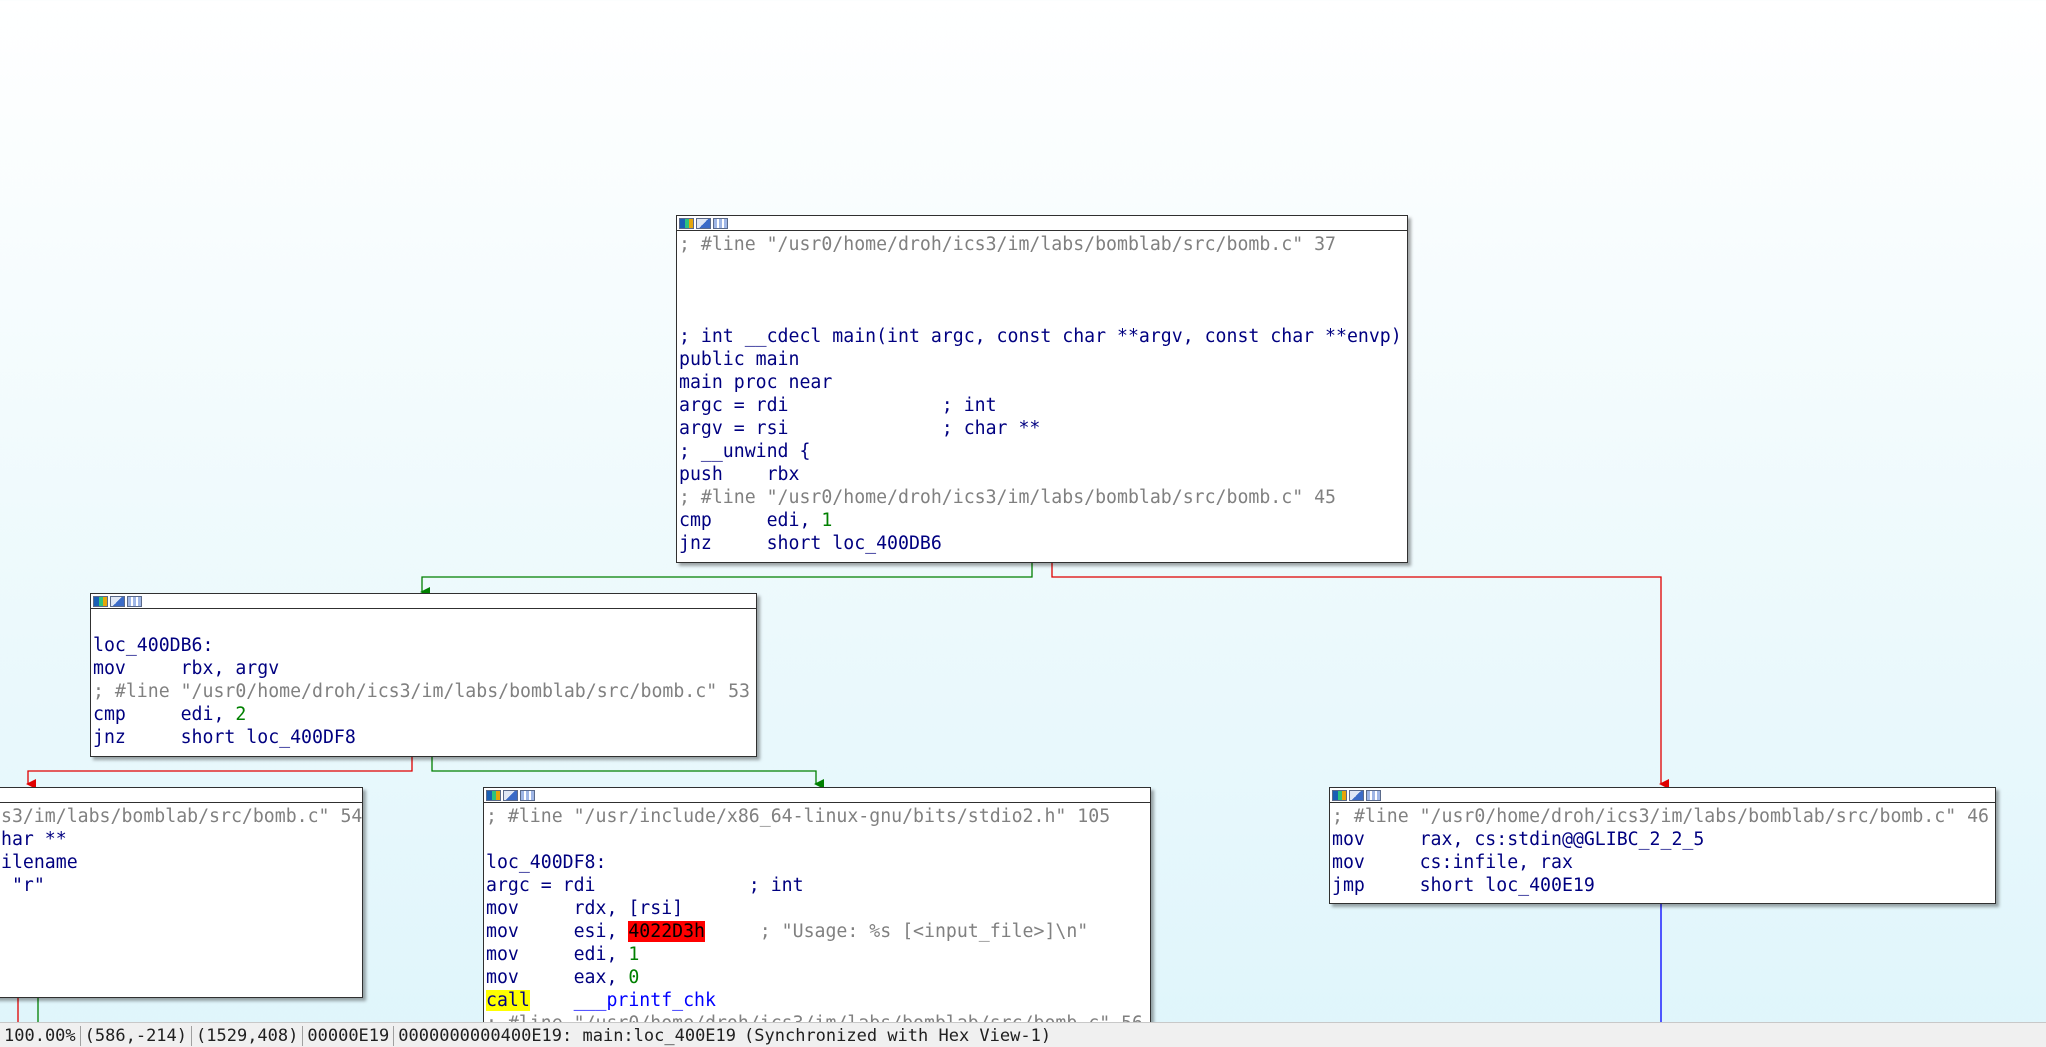 This screenshot has height=1047, width=2046. I want to click on disasm-line: mov rbx, argv, so click(423, 668).